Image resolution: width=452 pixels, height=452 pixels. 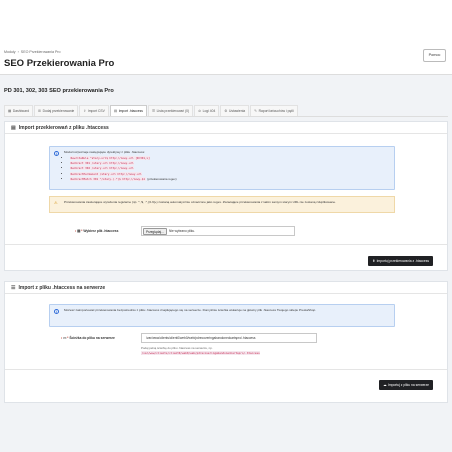 I want to click on tab-label: Dodaj przekierowanie, so click(x=58, y=110).